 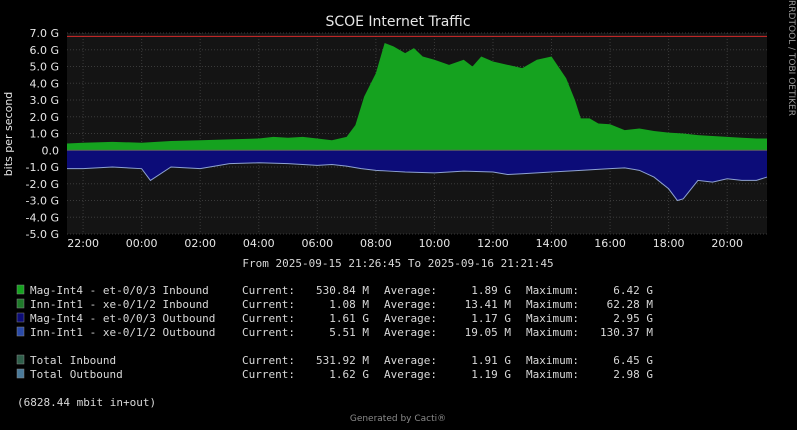 What do you see at coordinates (633, 318) in the screenshot?
I see `legend-maximum-value: 2.95 G` at bounding box center [633, 318].